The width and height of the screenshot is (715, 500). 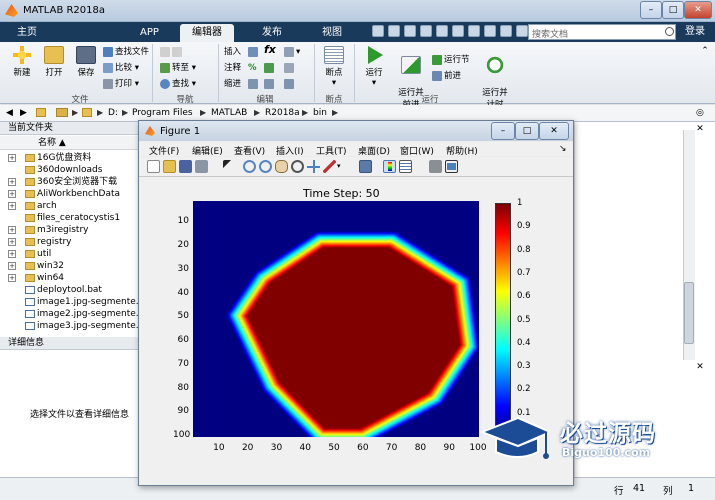 What do you see at coordinates (62, 112) in the screenshot?
I see `browse-folder-icon` at bounding box center [62, 112].